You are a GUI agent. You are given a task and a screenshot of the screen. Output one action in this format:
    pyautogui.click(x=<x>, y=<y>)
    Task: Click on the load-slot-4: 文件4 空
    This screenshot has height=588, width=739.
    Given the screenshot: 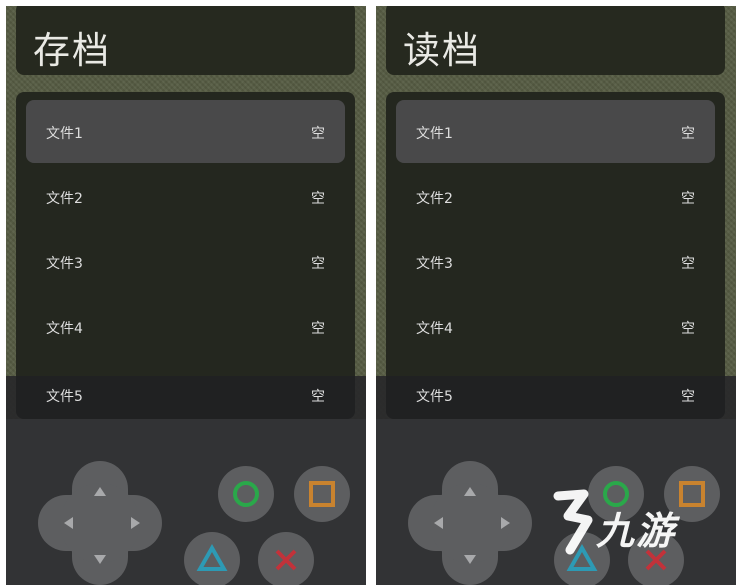 What is the action you would take?
    pyautogui.click(x=555, y=326)
    